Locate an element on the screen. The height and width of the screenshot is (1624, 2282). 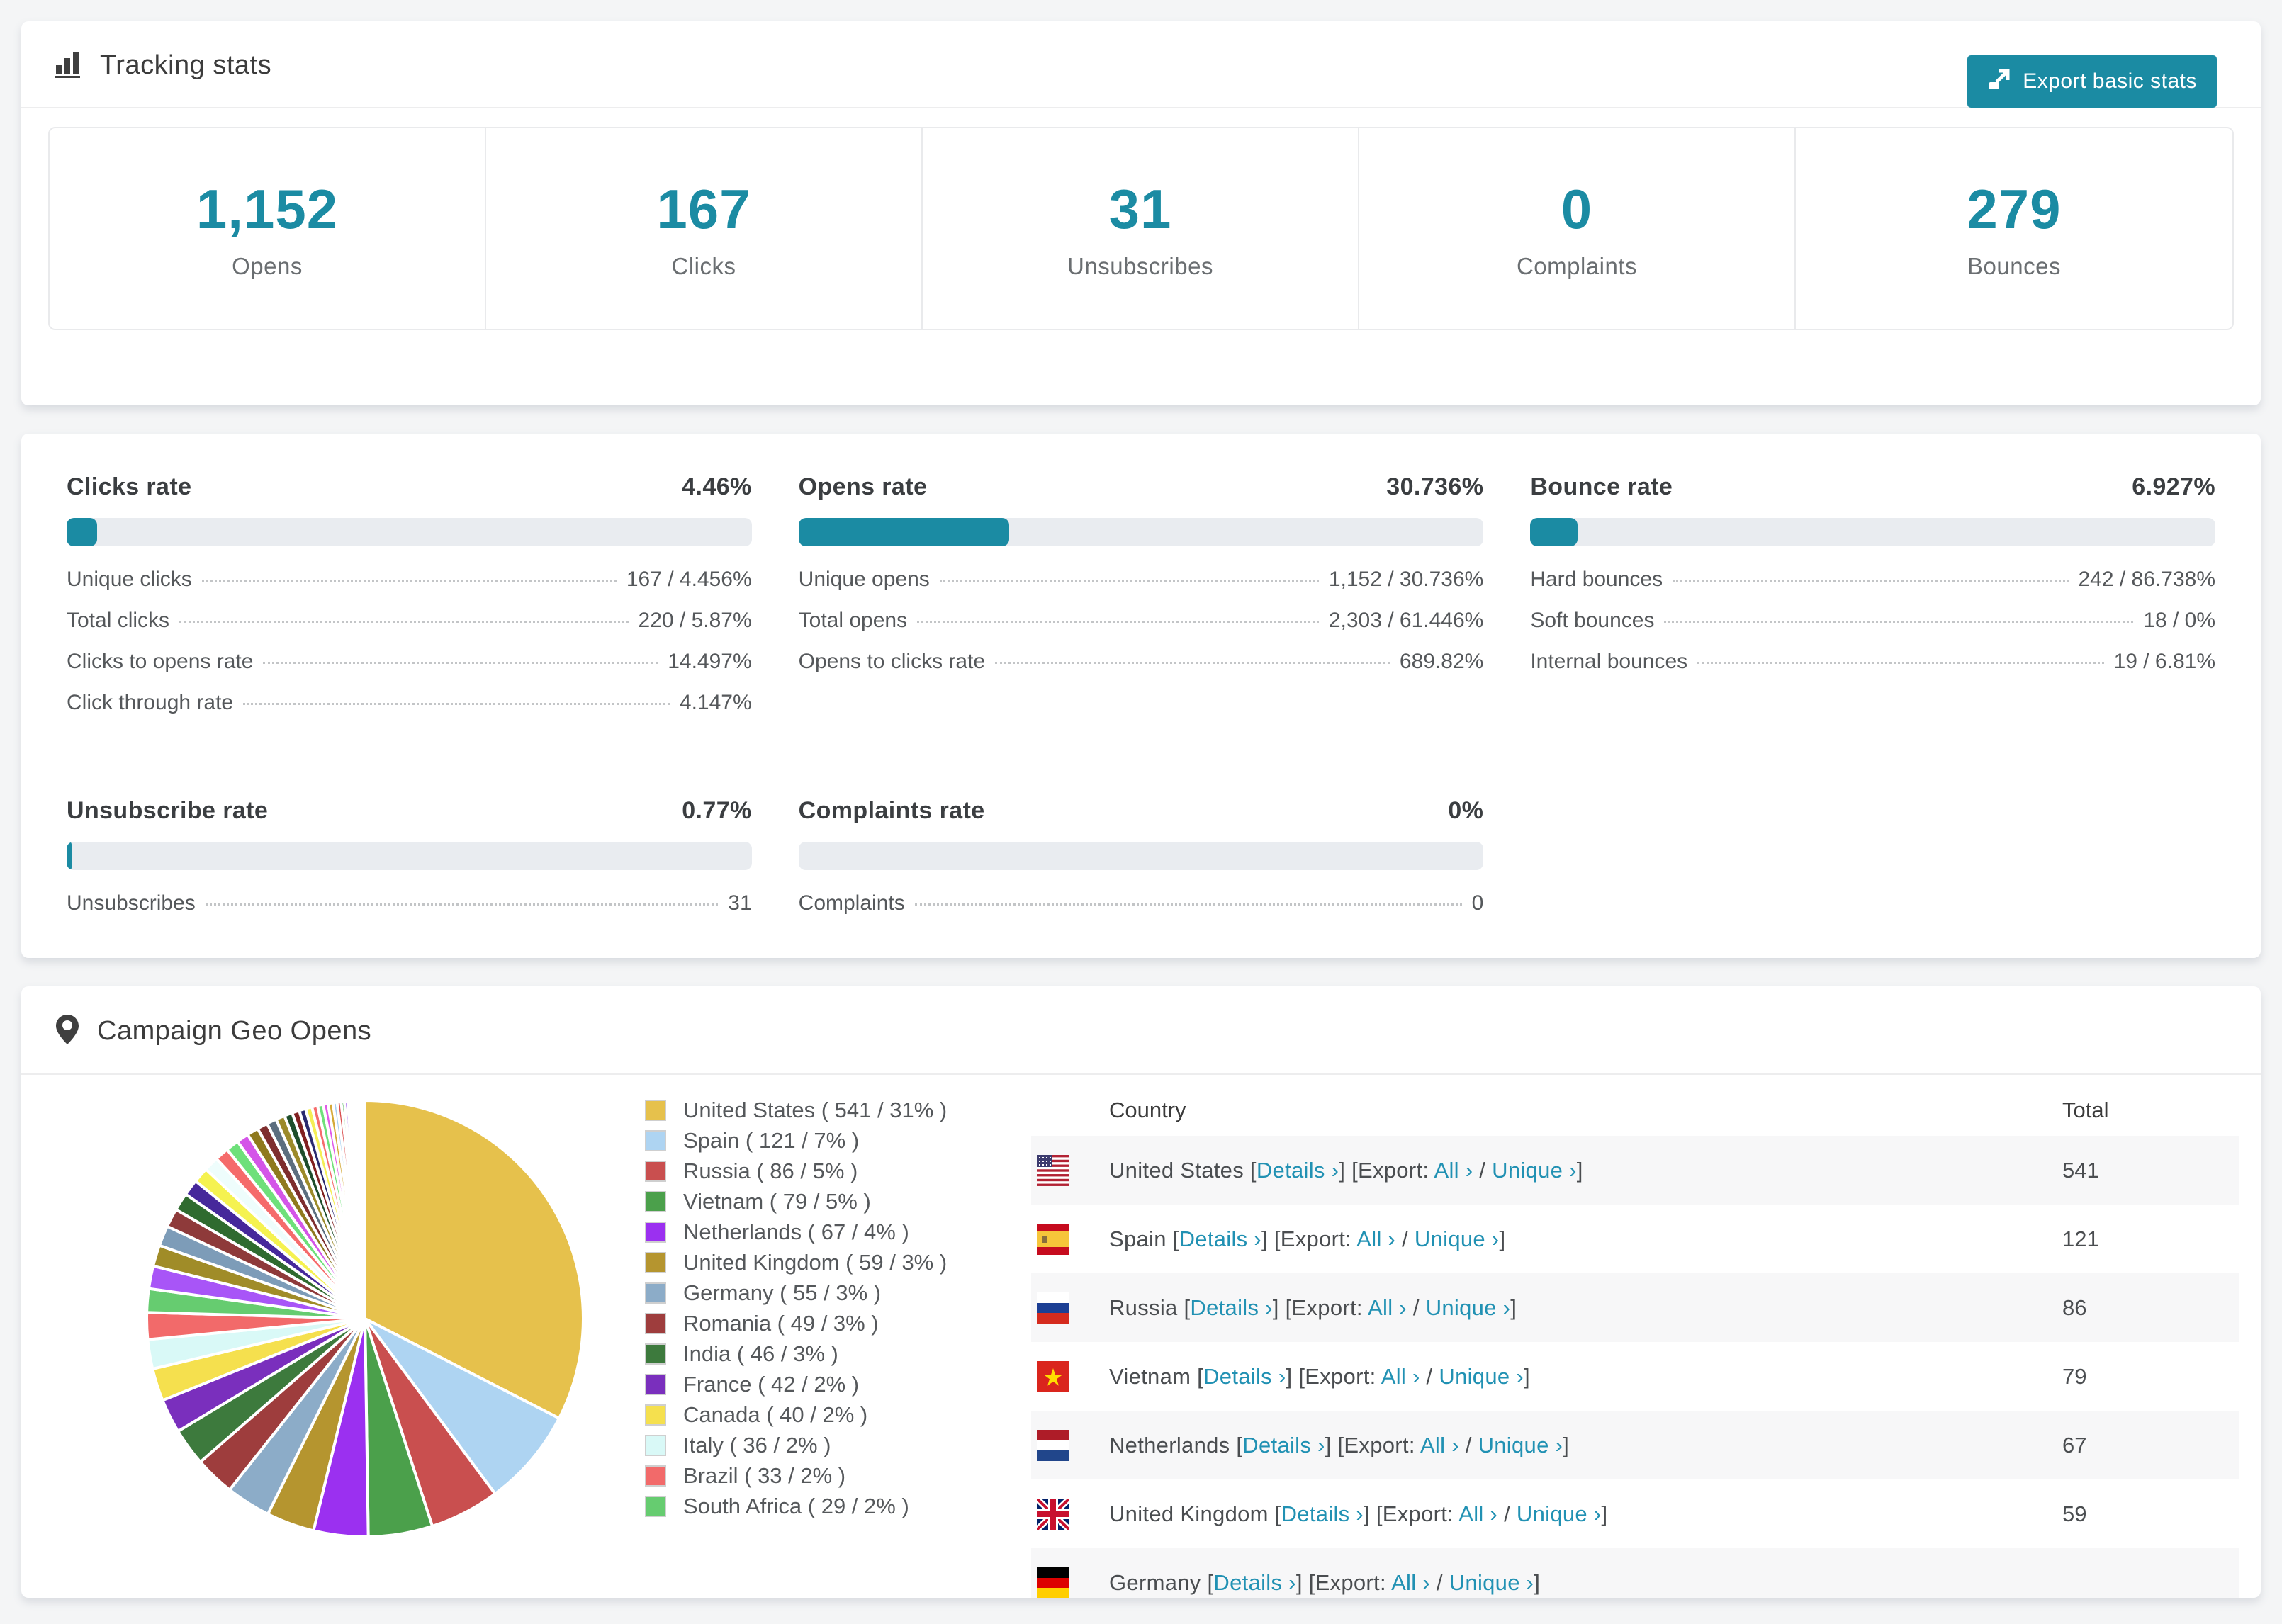
legend-item: Canada ( 40 / 2% ) is located at coordinates (838, 1415).